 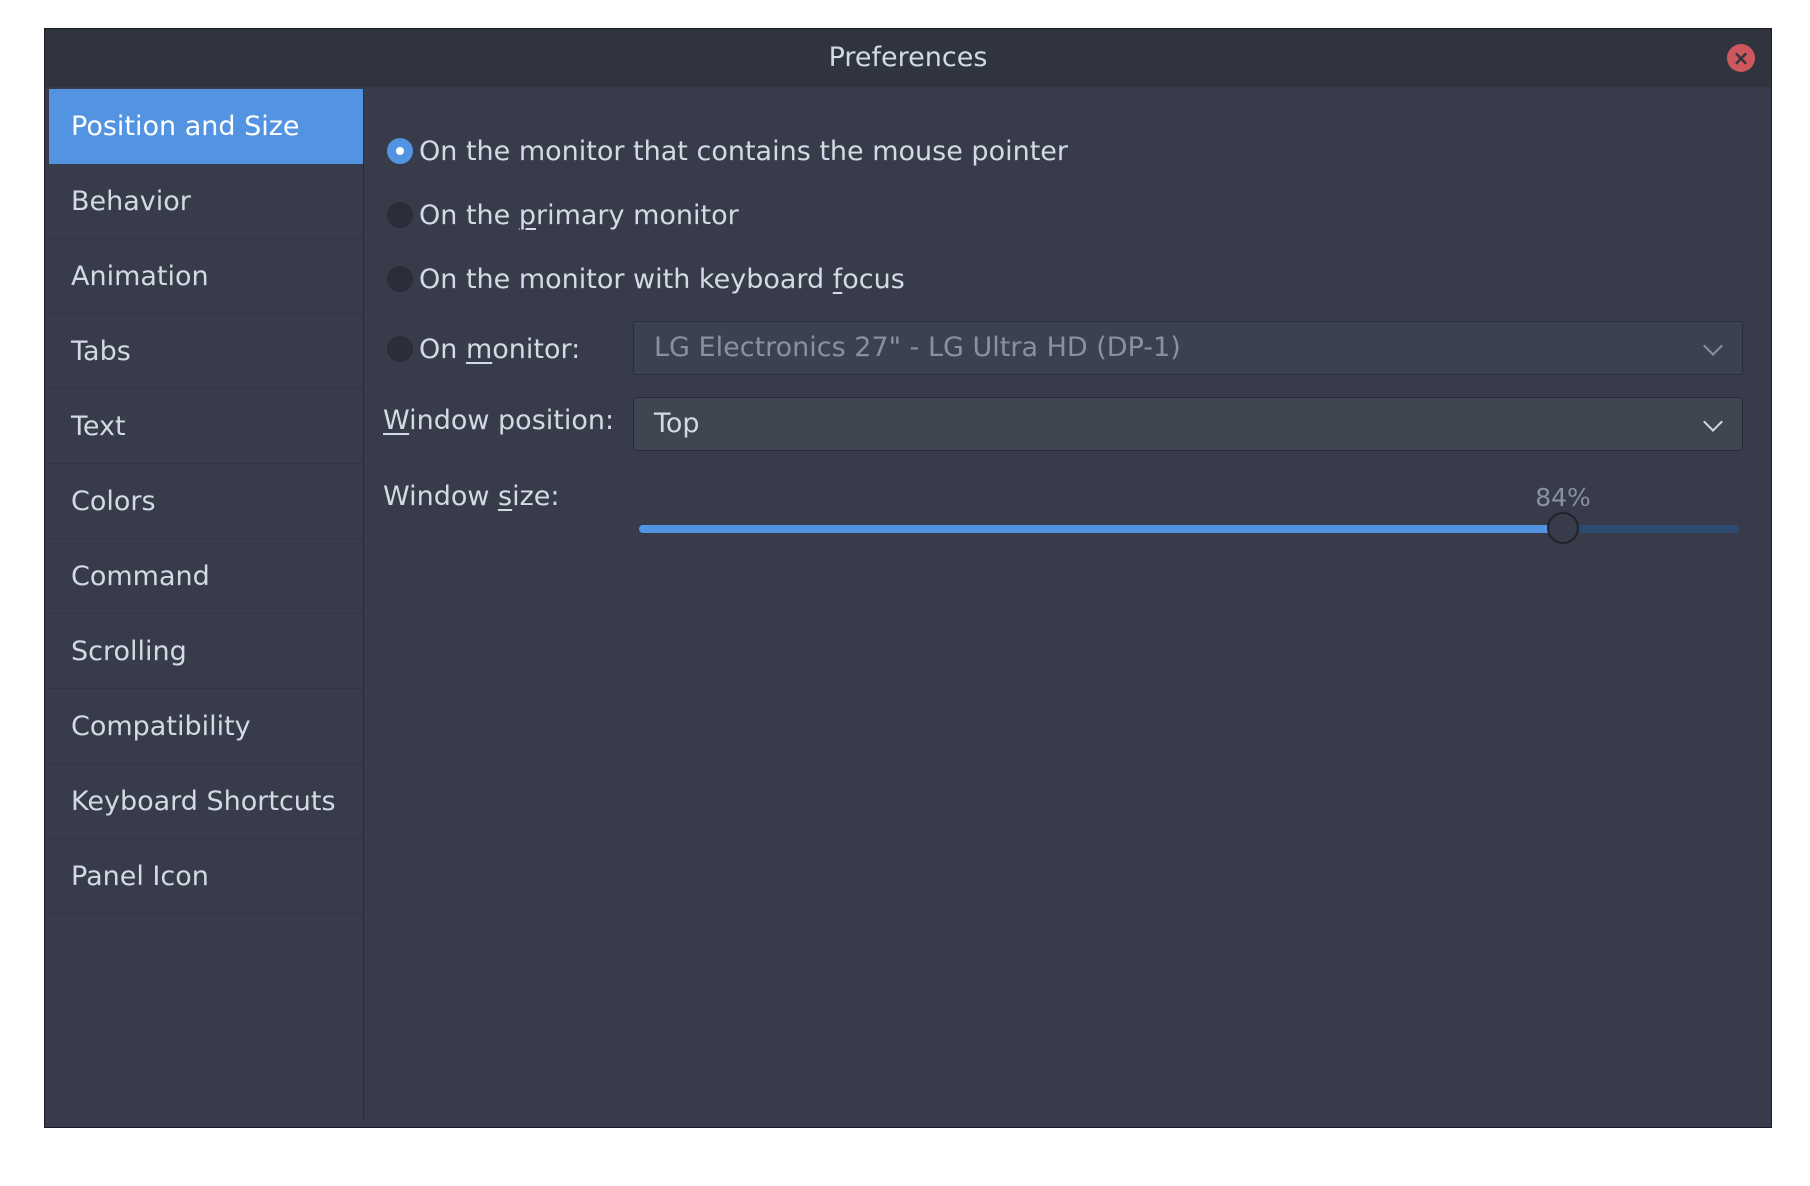 What do you see at coordinates (206, 126) in the screenshot?
I see `sidebar-item-position-and-size: Position and Size` at bounding box center [206, 126].